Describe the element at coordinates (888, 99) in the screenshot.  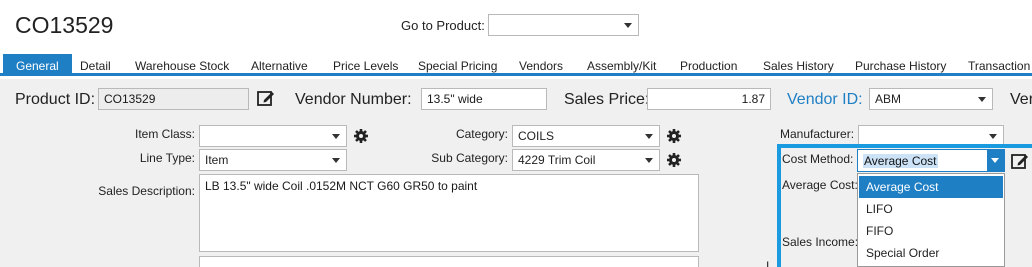
I see `vendor-id-value: ABM` at that location.